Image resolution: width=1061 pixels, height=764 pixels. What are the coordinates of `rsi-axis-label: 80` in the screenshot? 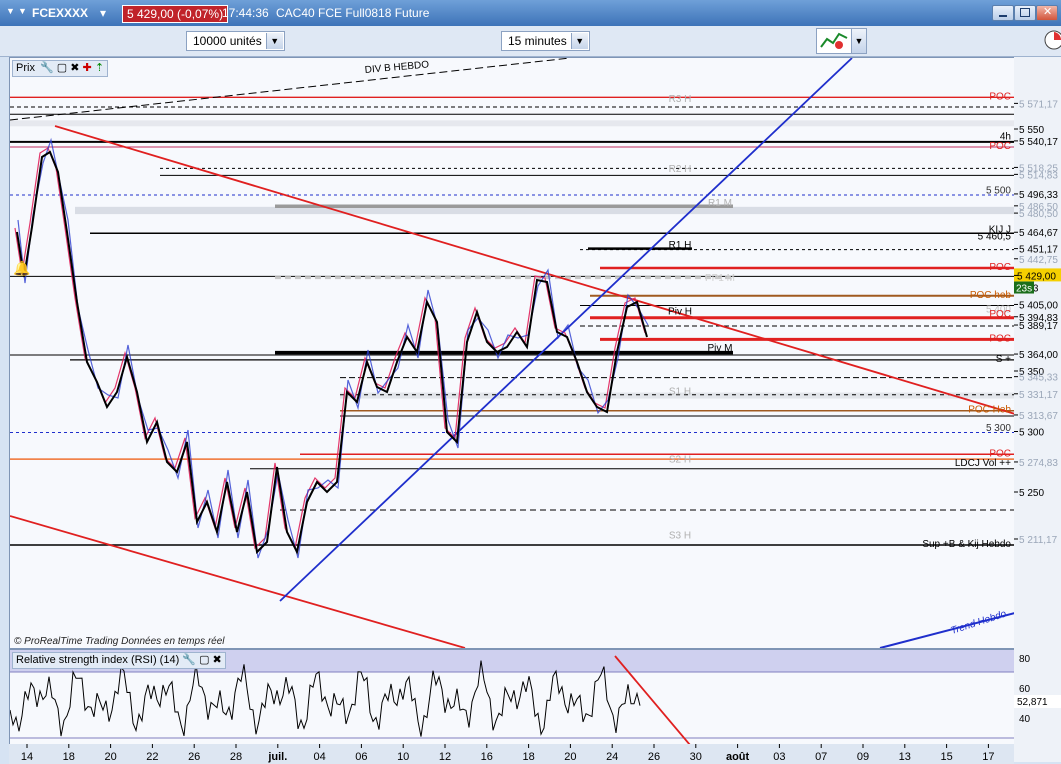 It's located at (1025, 659).